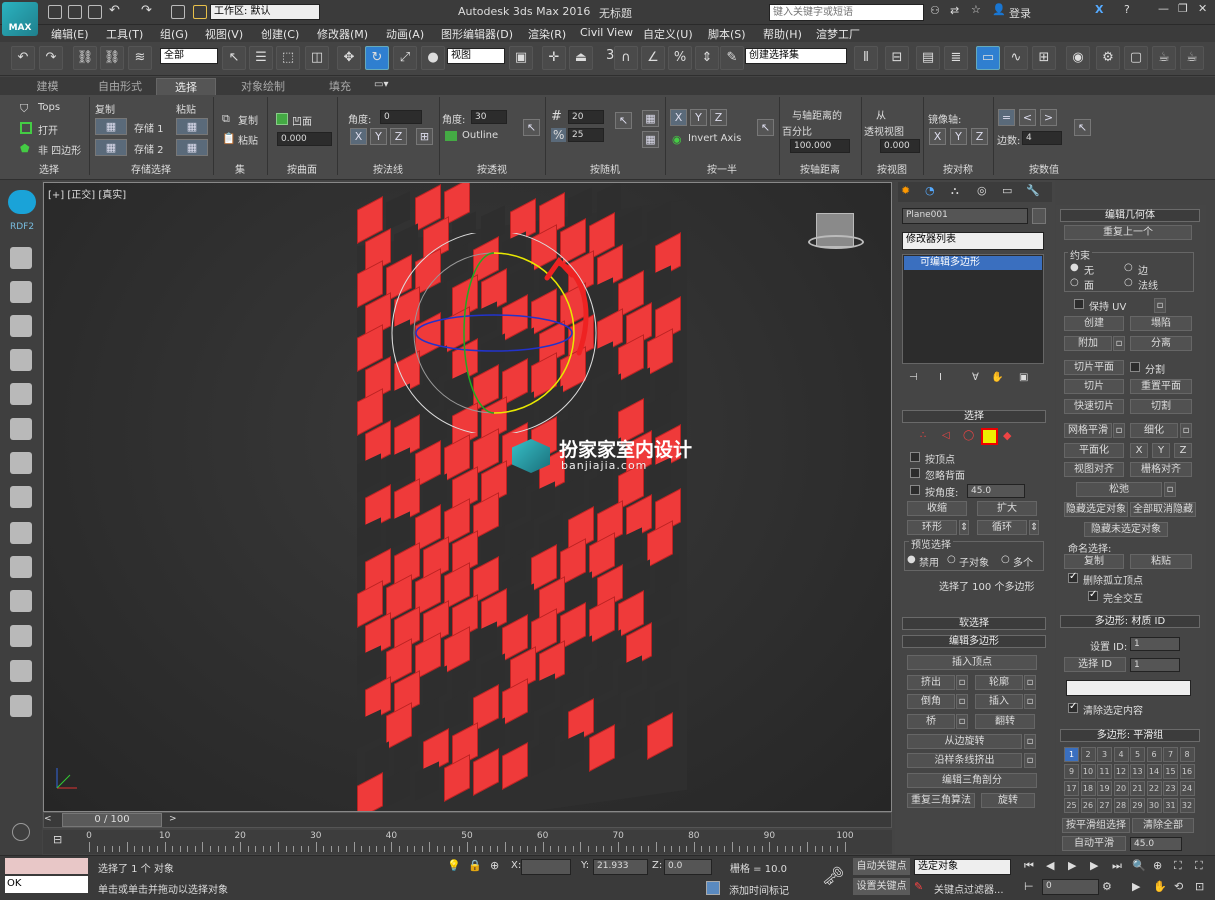 This screenshot has width=1215, height=900. Describe the element at coordinates (1178, 886) in the screenshot. I see `orbit-icon: ⟲` at that location.